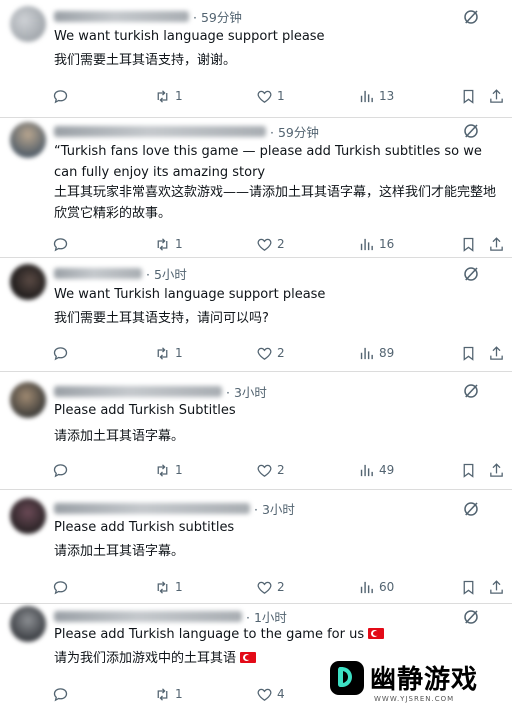 Image resolution: width=512 pixels, height=711 pixels. What do you see at coordinates (376, 244) in the screenshot?
I see `views-button: 16` at bounding box center [376, 244].